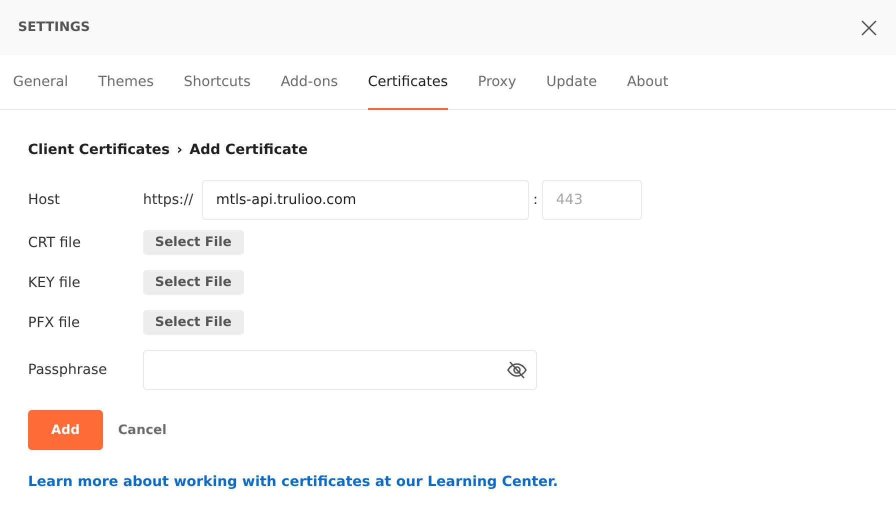 This screenshot has width=896, height=517. Describe the element at coordinates (309, 82) in the screenshot. I see `settings-tab: Add-ons` at that location.